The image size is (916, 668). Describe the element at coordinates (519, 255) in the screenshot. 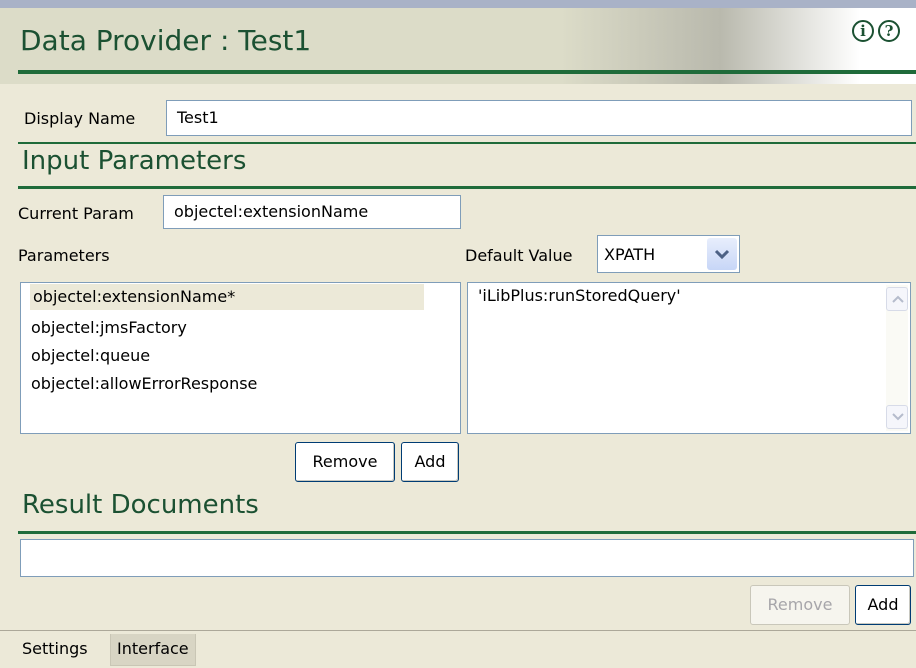

I see `default-value-label: Default Value` at that location.